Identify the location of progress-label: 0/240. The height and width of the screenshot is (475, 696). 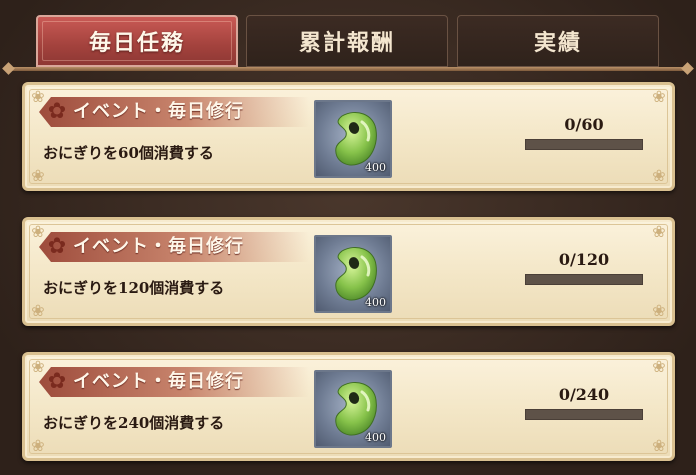
(584, 394).